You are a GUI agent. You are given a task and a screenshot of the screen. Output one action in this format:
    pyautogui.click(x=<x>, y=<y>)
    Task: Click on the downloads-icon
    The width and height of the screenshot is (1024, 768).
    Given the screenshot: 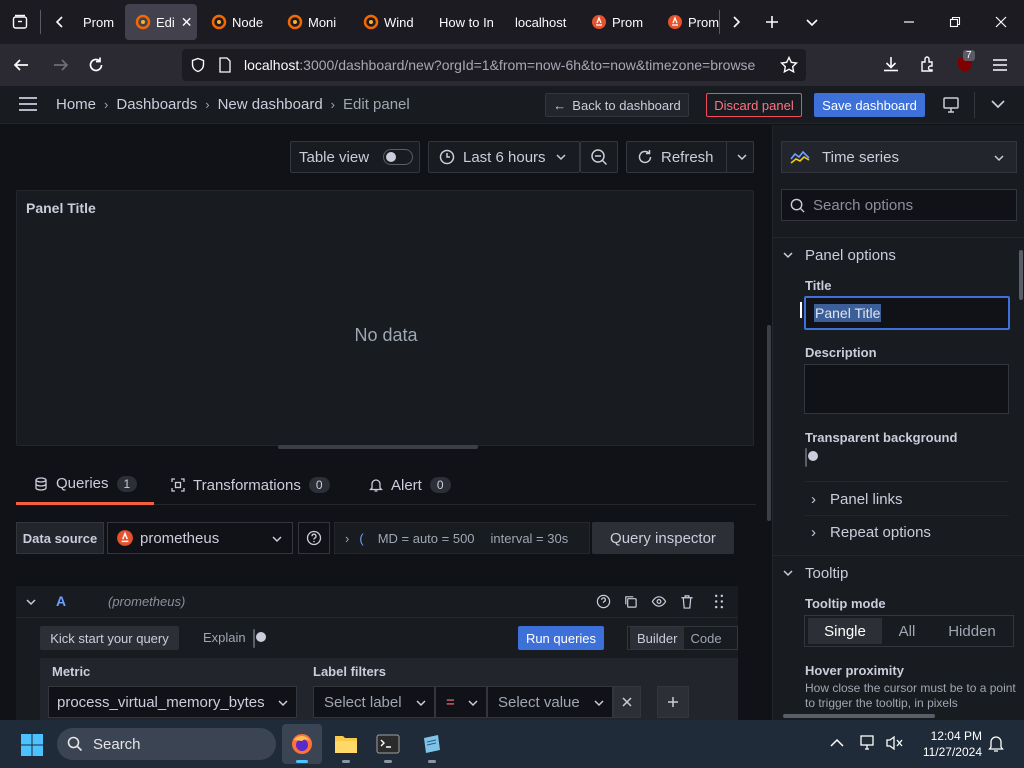 What is the action you would take?
    pyautogui.click(x=891, y=64)
    